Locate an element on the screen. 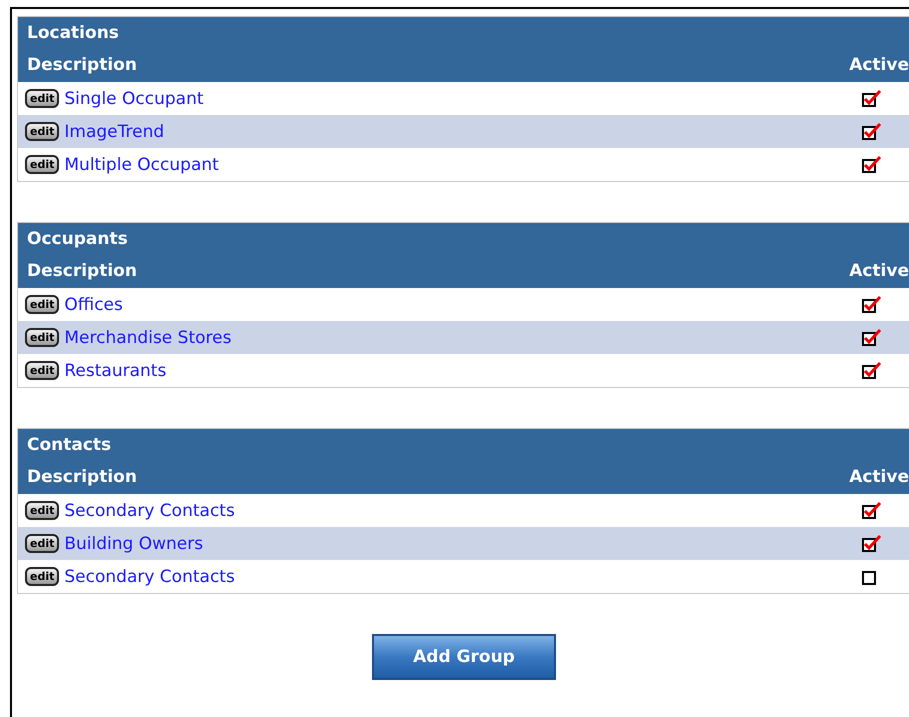 This screenshot has height=717, width=909. description-link: Multiple Occupant is located at coordinates (451, 164).